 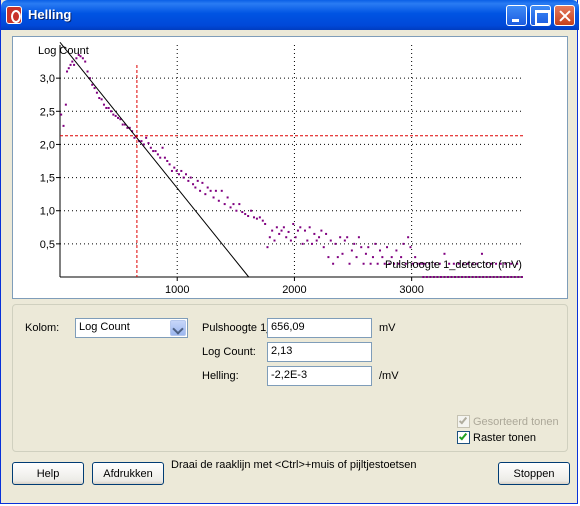 I want to click on pulshoogte-field: 656,09, so click(x=319, y=328).